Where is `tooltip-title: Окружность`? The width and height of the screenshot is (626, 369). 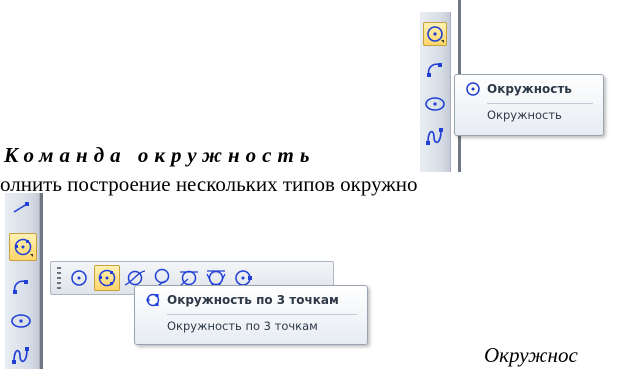
tooltip-title: Окружность is located at coordinates (529, 89).